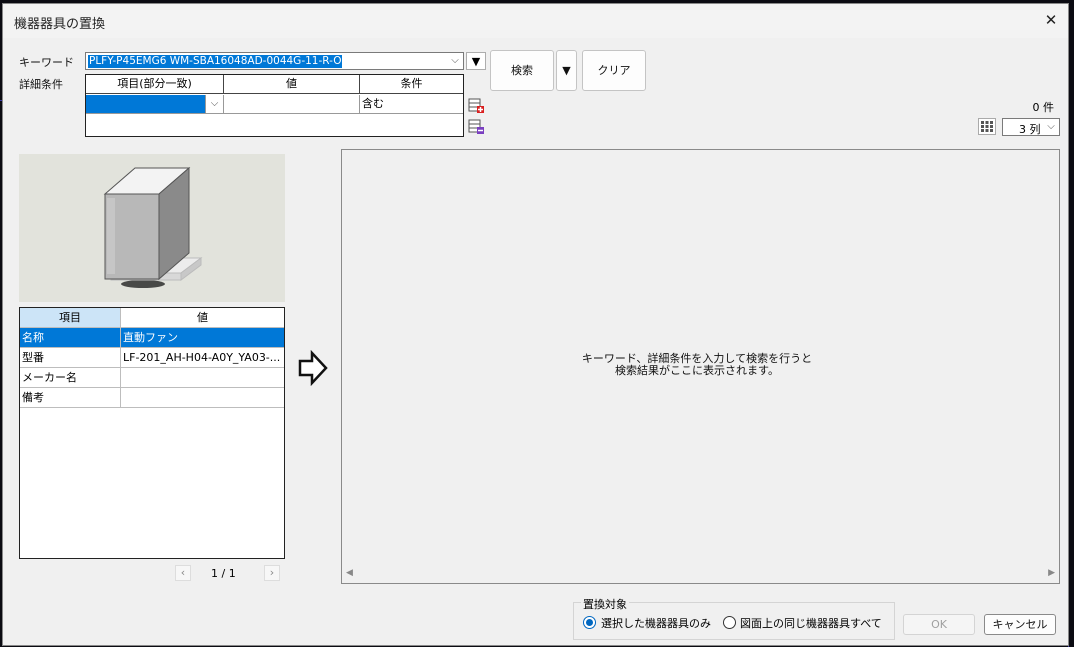 This screenshot has height=647, width=1074. I want to click on column-header-condition: 条件, so click(411, 84).